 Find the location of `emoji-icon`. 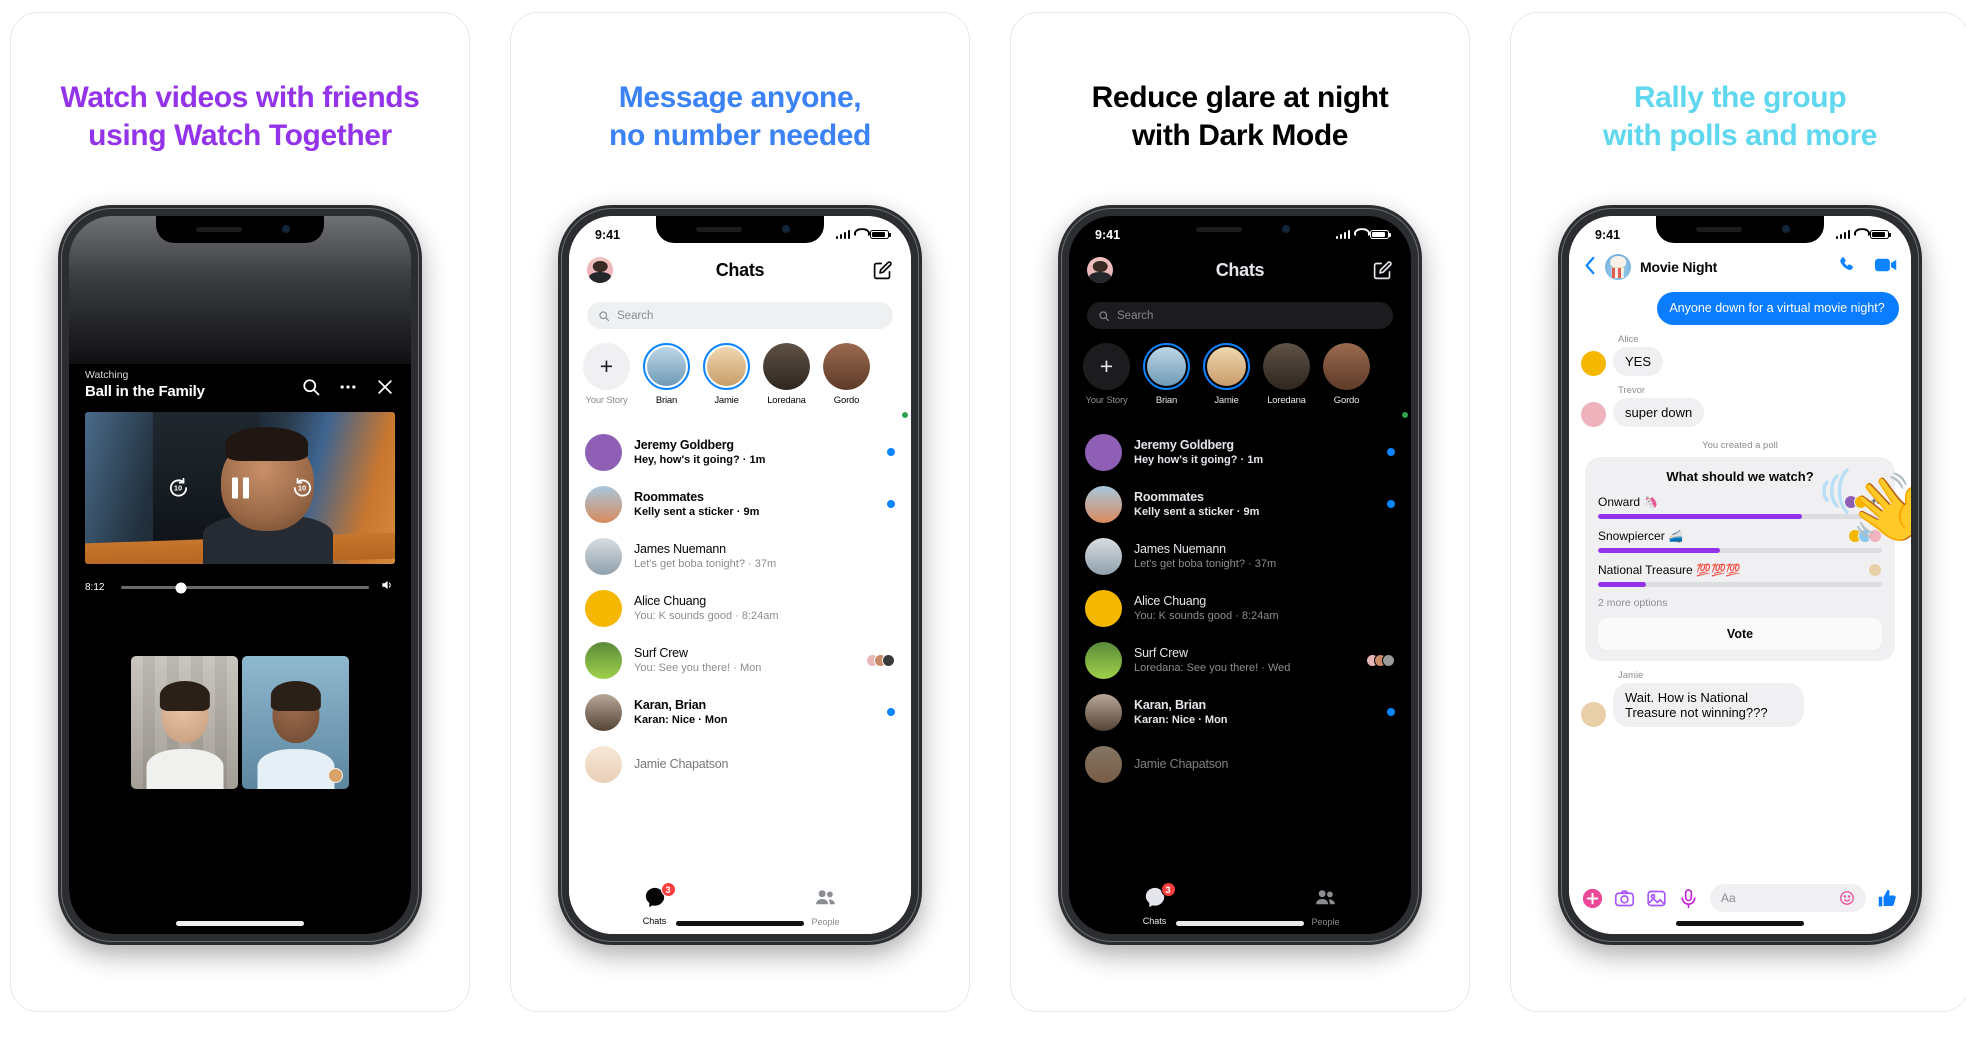

emoji-icon is located at coordinates (1847, 898).